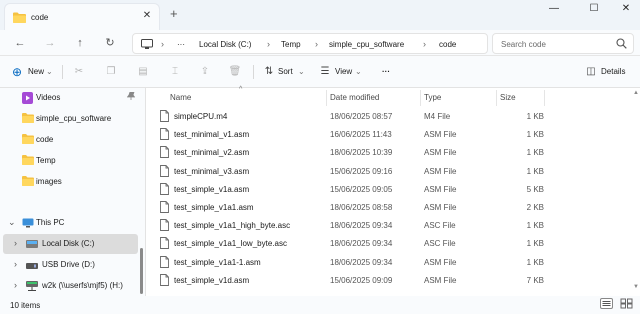  What do you see at coordinates (147, 45) in the screenshot?
I see `computer-icon` at bounding box center [147, 45].